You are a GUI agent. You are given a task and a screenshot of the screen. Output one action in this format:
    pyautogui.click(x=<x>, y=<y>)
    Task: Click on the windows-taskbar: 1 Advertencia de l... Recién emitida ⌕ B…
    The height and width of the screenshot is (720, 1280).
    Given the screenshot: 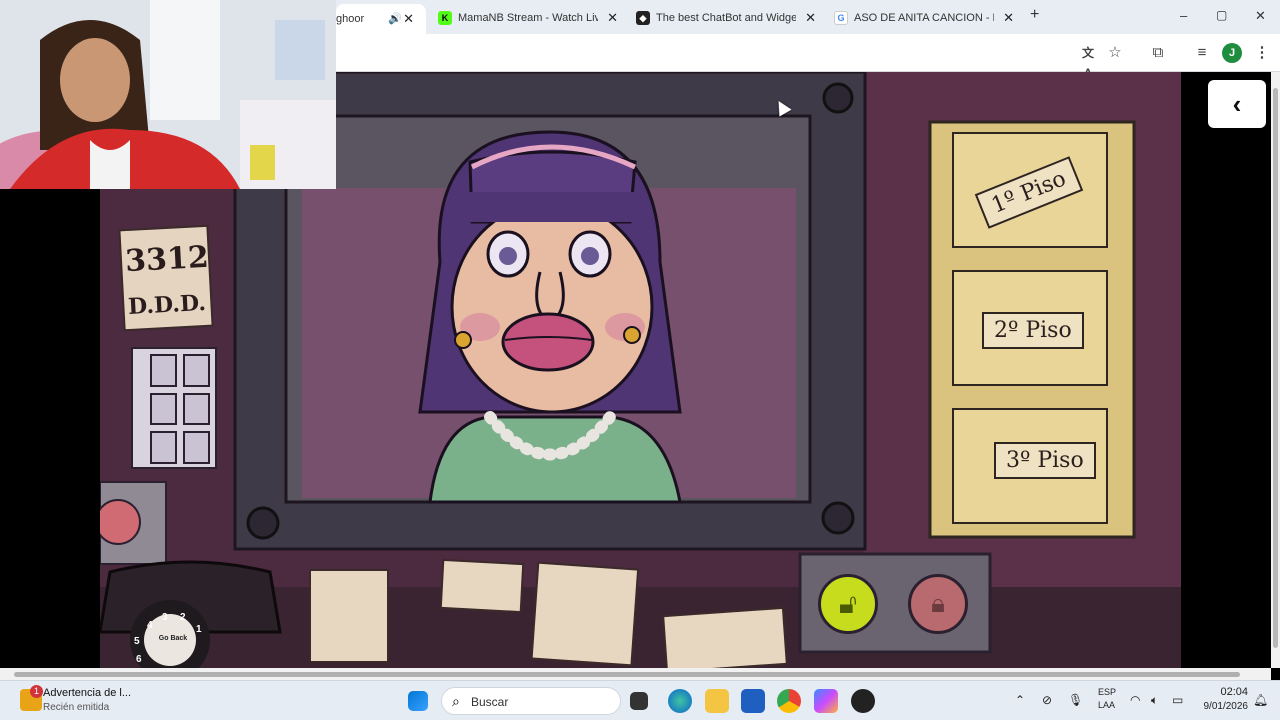 What is the action you would take?
    pyautogui.click(x=640, y=700)
    